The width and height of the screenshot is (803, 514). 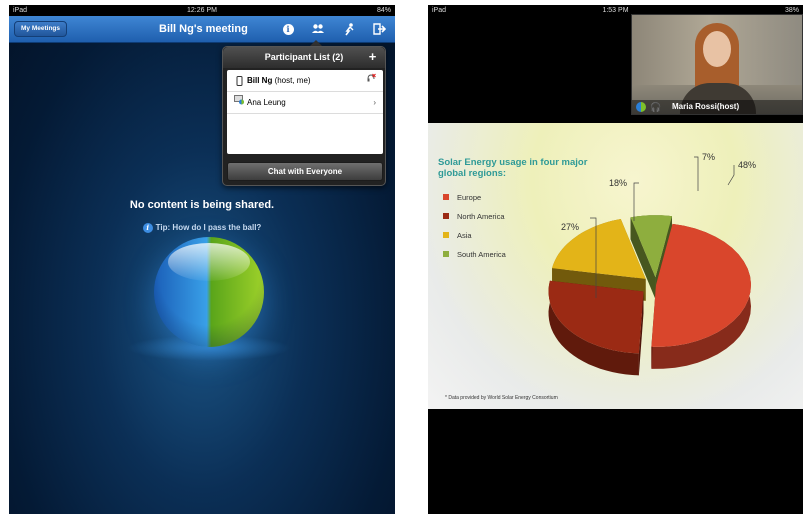 What do you see at coordinates (239, 103) in the screenshot?
I see `presenter-icon` at bounding box center [239, 103].